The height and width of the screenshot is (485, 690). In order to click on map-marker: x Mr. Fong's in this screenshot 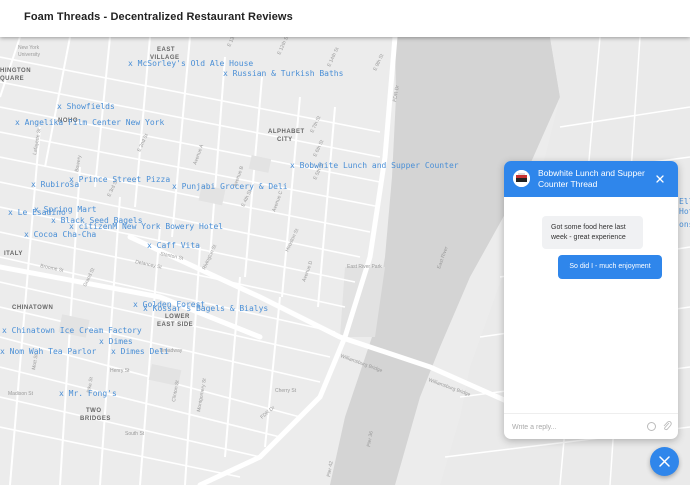, I will do `click(88, 393)`.